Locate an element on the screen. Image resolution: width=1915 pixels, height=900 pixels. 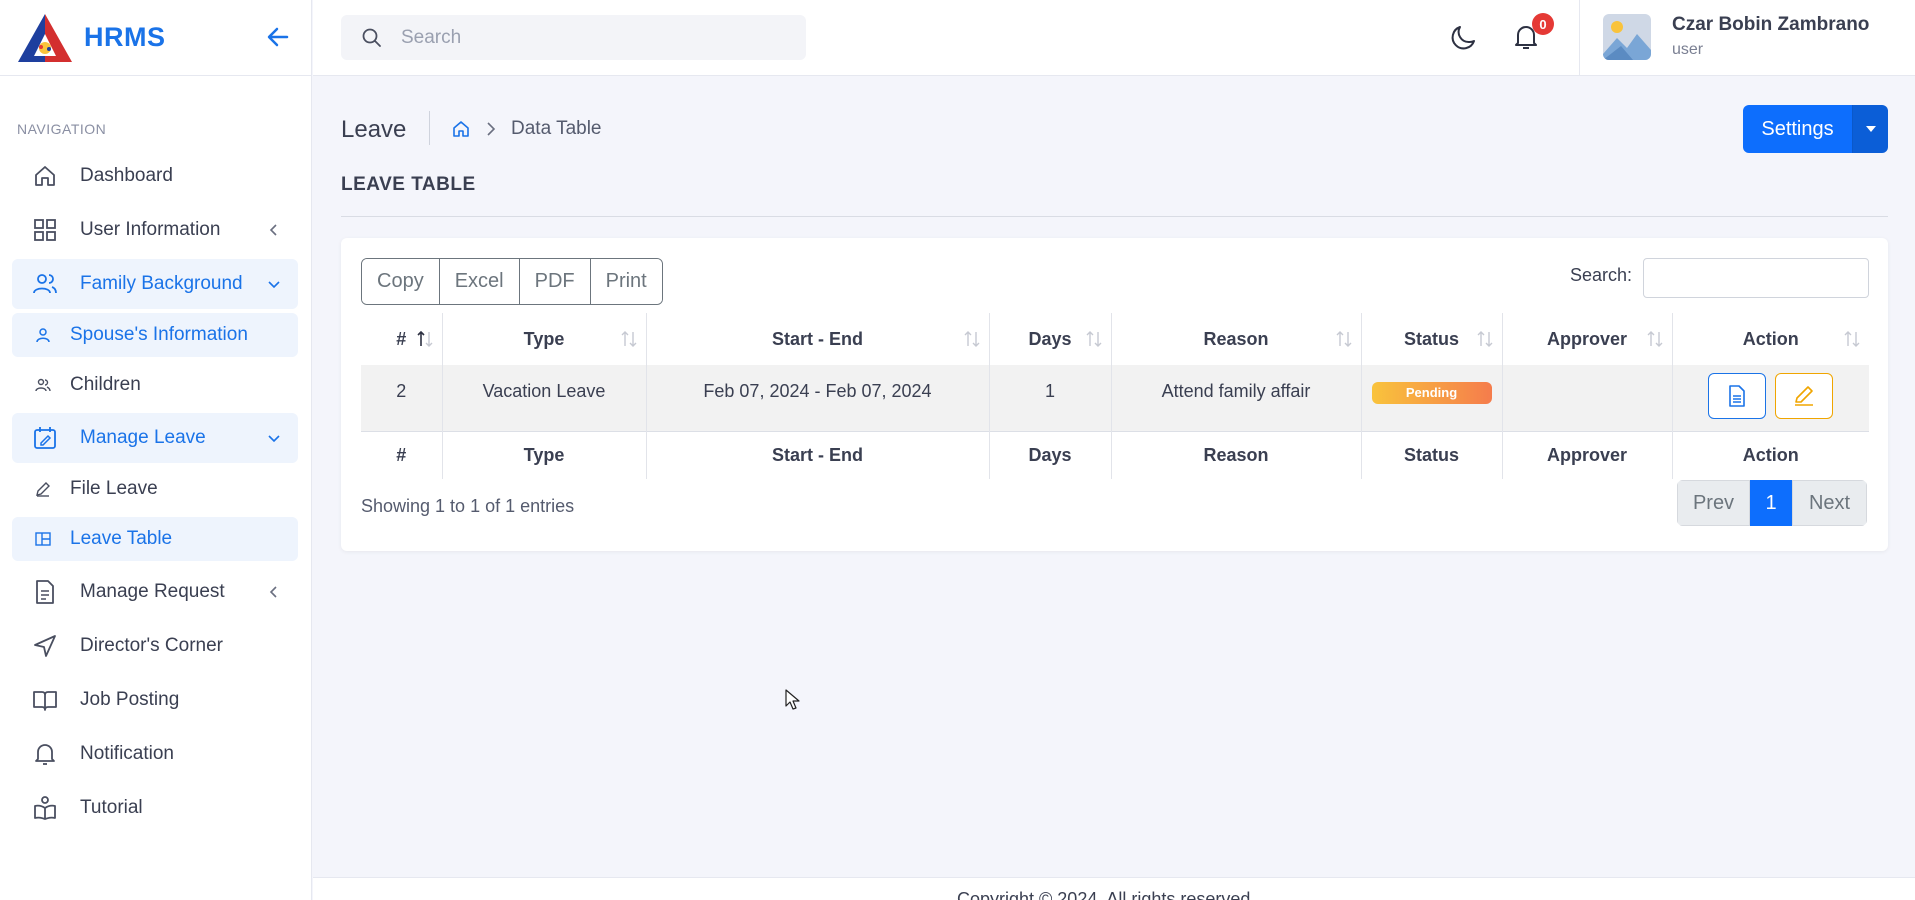
page-1-button: 1 is located at coordinates (1771, 503).